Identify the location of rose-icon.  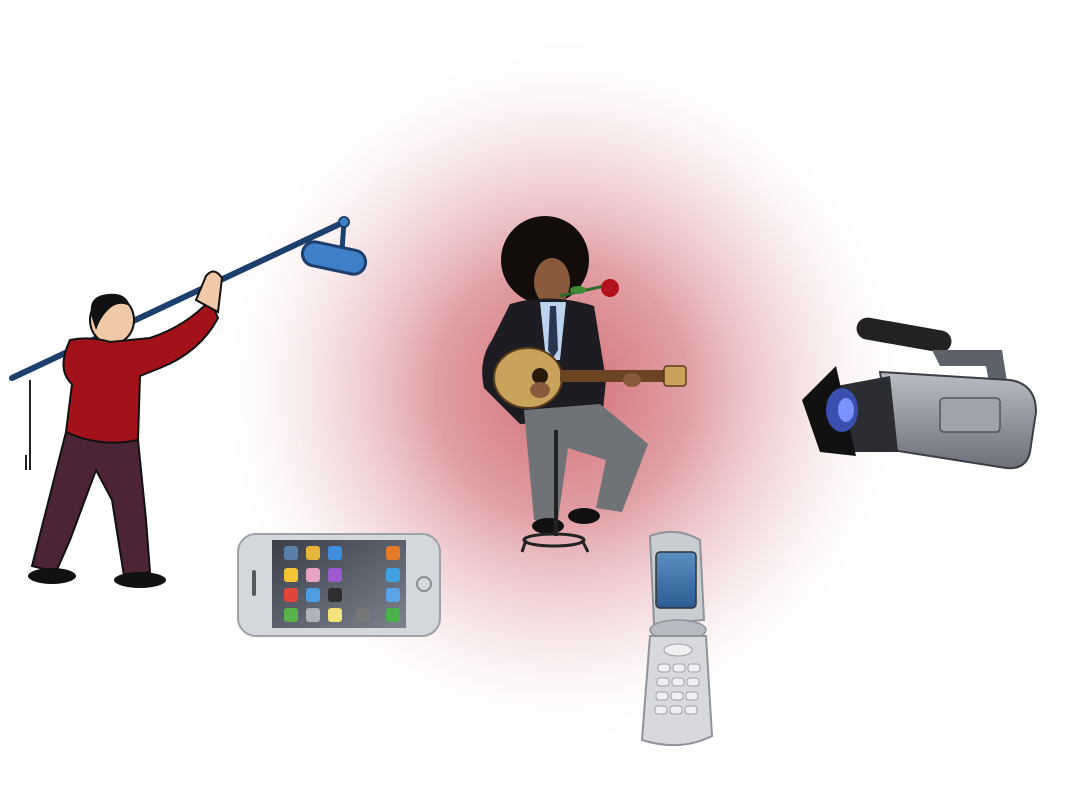
(610, 288).